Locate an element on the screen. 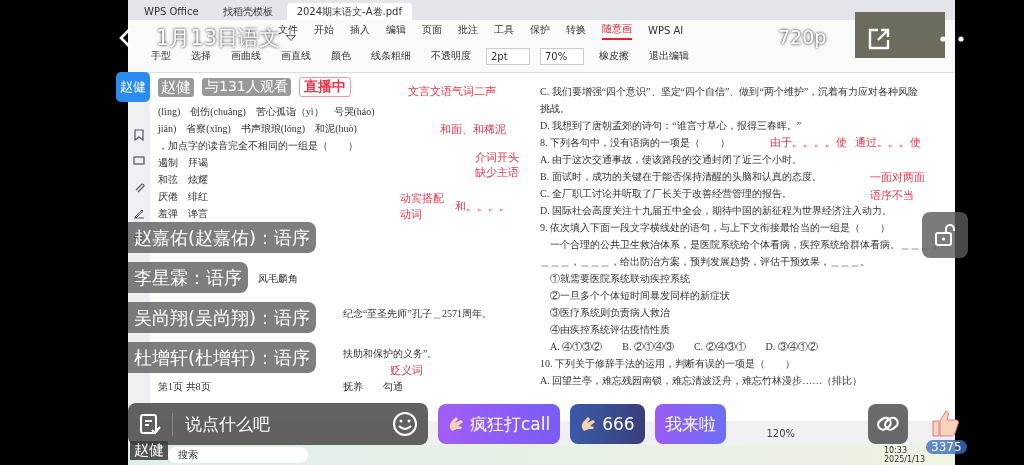 This screenshot has height=465, width=1024. document-line: 纪念“至圣先师”孔子＿2571周年。 is located at coordinates (417, 314).